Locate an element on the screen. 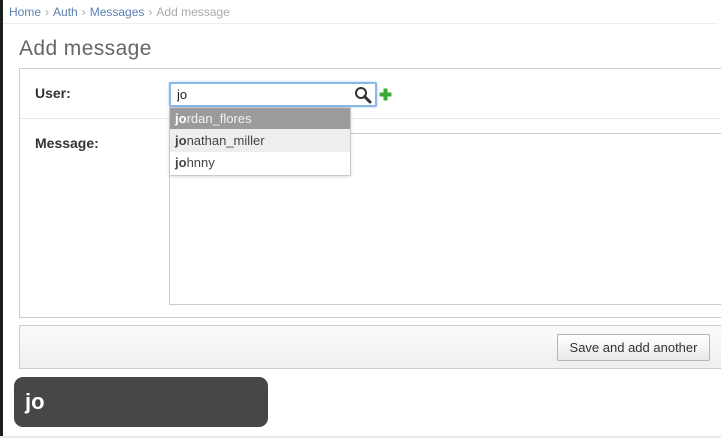 This screenshot has height=438, width=721. user-input-wrapper is located at coordinates (273, 94).